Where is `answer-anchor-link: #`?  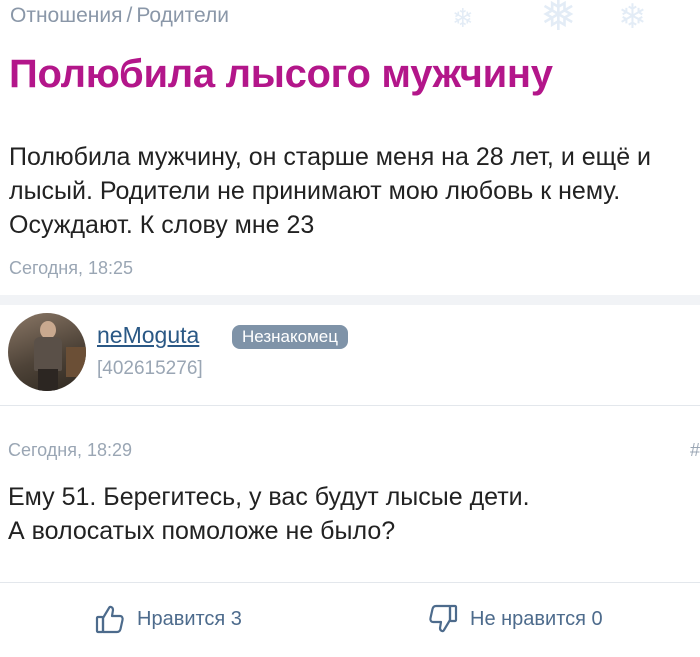
answer-anchor-link: # is located at coordinates (695, 450).